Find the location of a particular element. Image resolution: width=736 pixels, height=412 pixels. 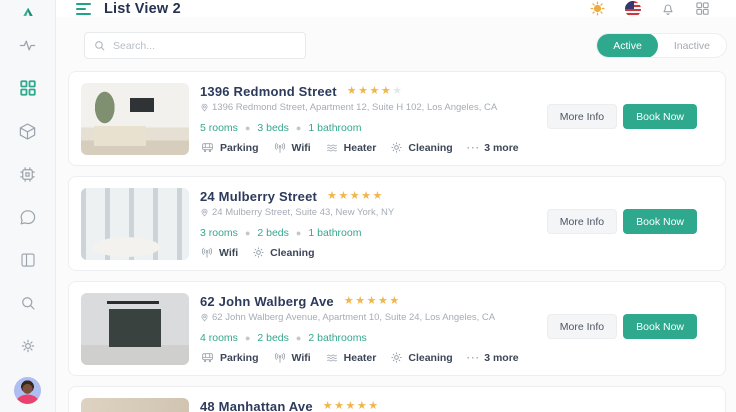

listing-title: 1396 Redmond Street is located at coordinates (268, 91).